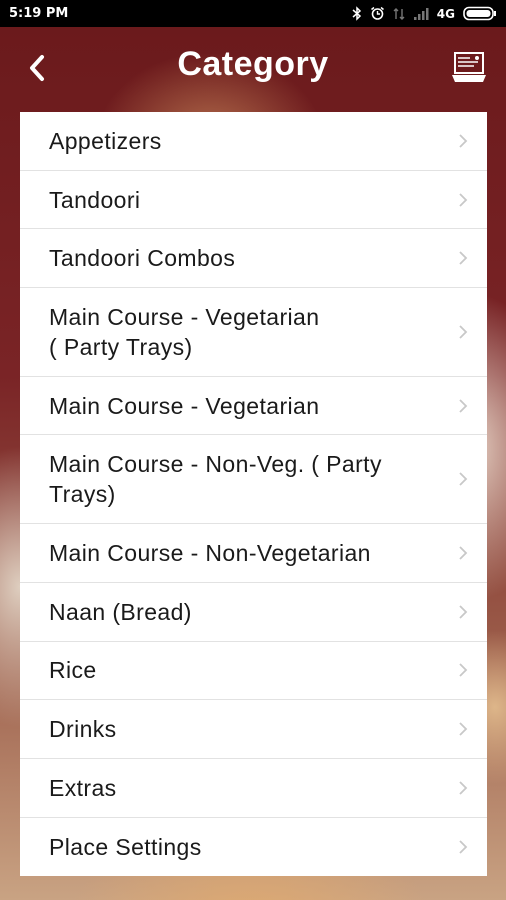 The image size is (506, 900). What do you see at coordinates (479, 13) in the screenshot?
I see `battery-icon` at bounding box center [479, 13].